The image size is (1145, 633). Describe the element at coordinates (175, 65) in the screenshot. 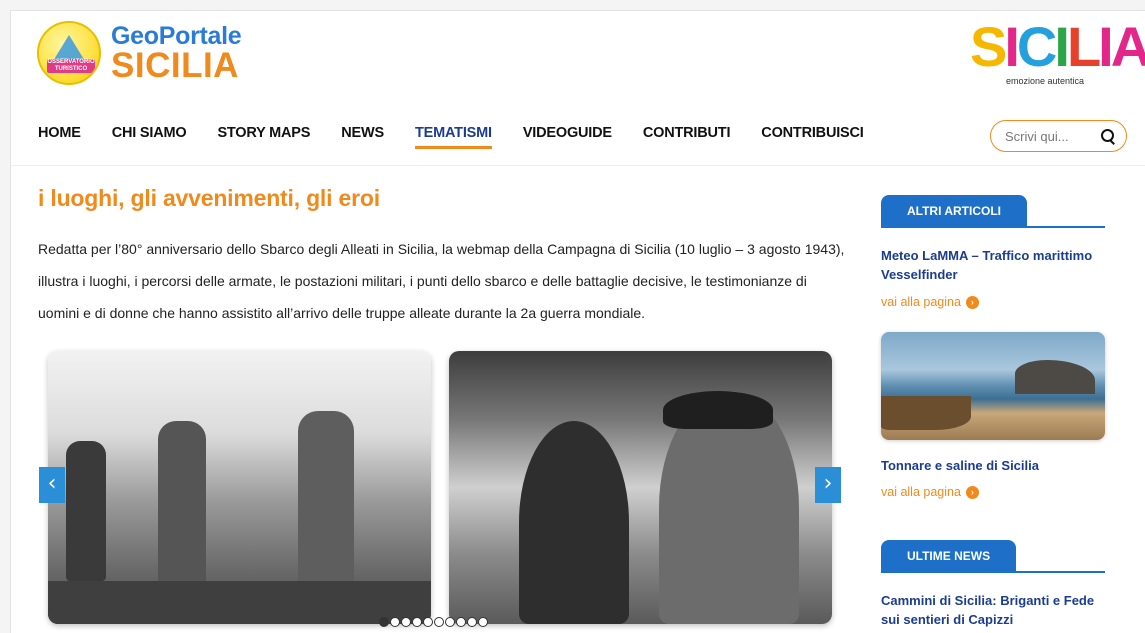

I see `logo-title-bottom: SICILIA` at that location.